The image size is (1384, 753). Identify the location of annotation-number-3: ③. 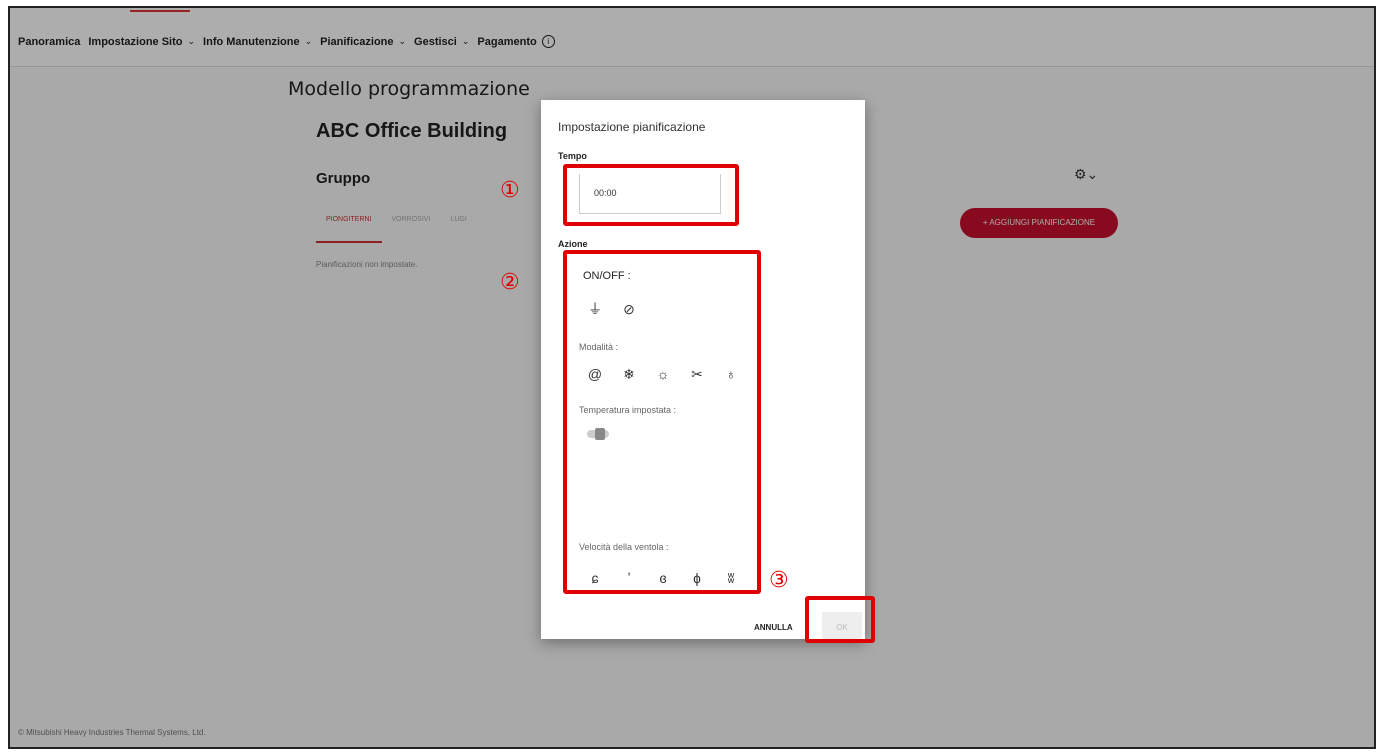
(779, 580).